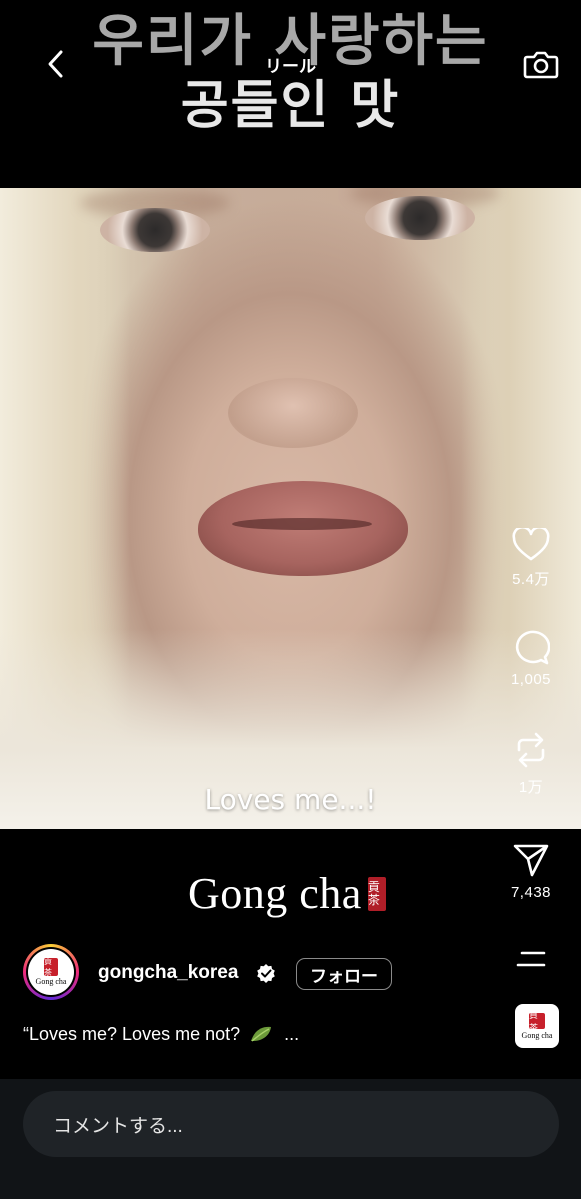  I want to click on camera-icon, so click(541, 65).